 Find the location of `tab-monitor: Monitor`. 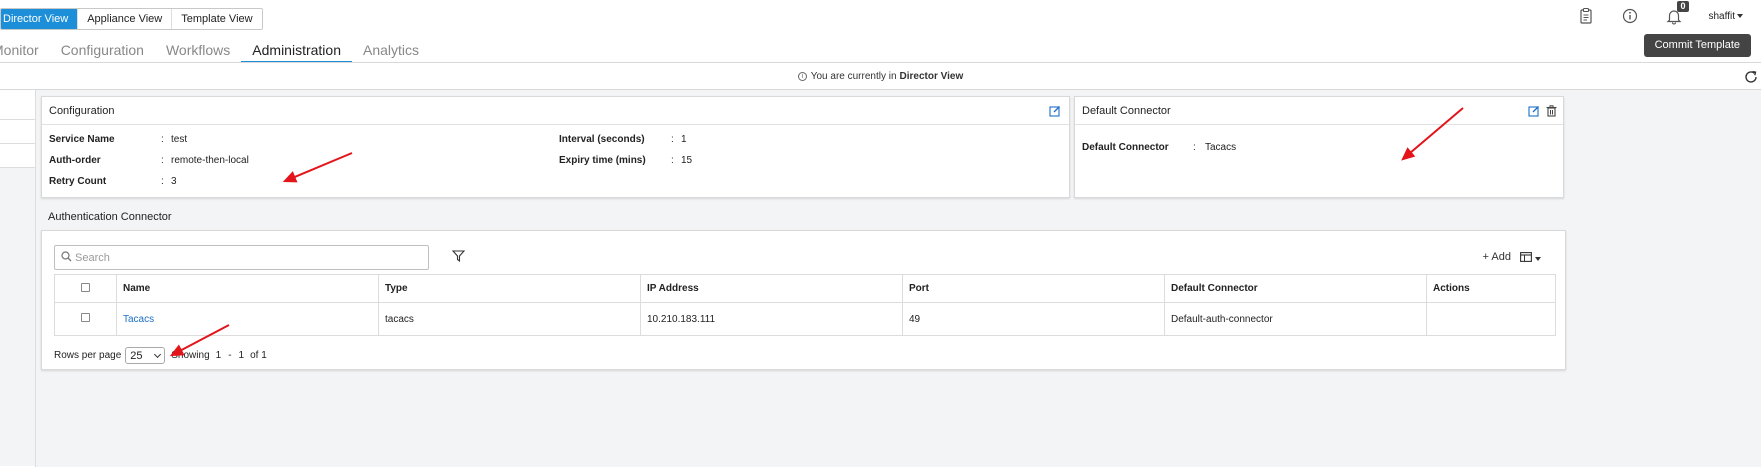

tab-monitor: Monitor is located at coordinates (25, 49).